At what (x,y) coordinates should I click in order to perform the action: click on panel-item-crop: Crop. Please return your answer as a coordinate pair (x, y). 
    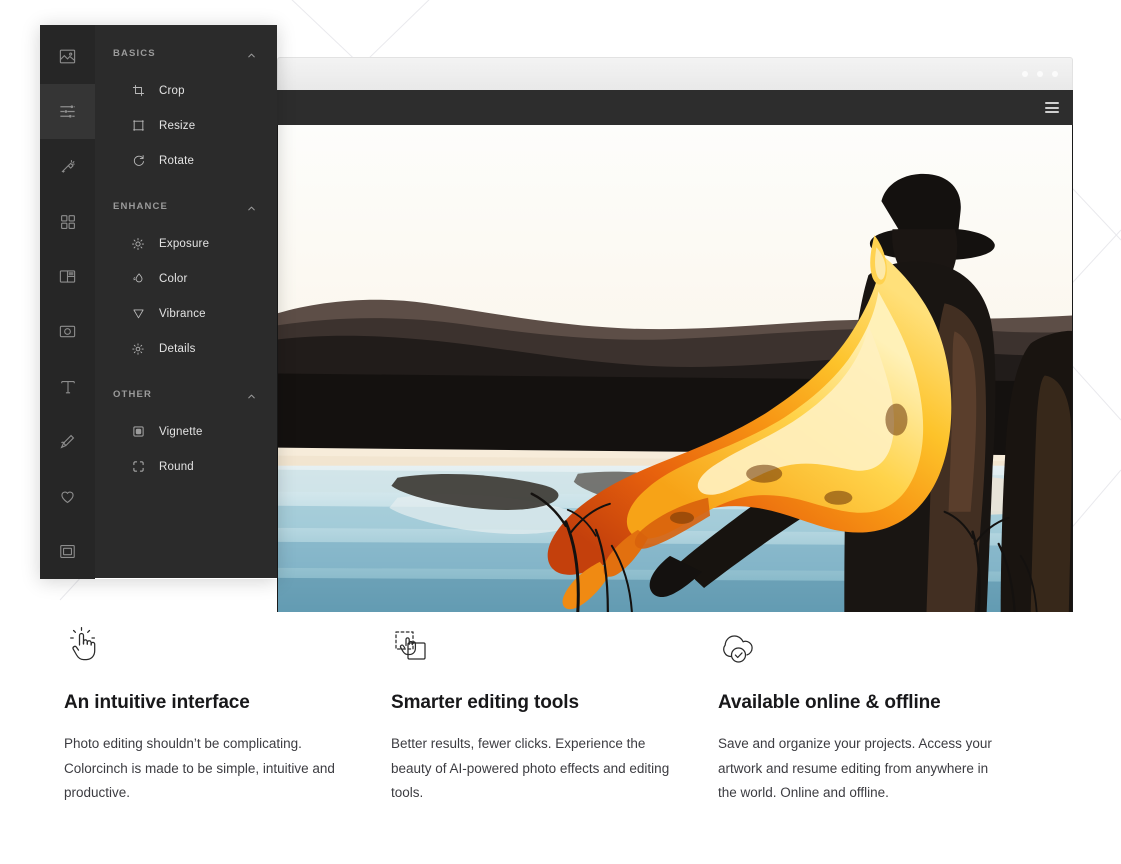
    Looking at the image, I should click on (186, 90).